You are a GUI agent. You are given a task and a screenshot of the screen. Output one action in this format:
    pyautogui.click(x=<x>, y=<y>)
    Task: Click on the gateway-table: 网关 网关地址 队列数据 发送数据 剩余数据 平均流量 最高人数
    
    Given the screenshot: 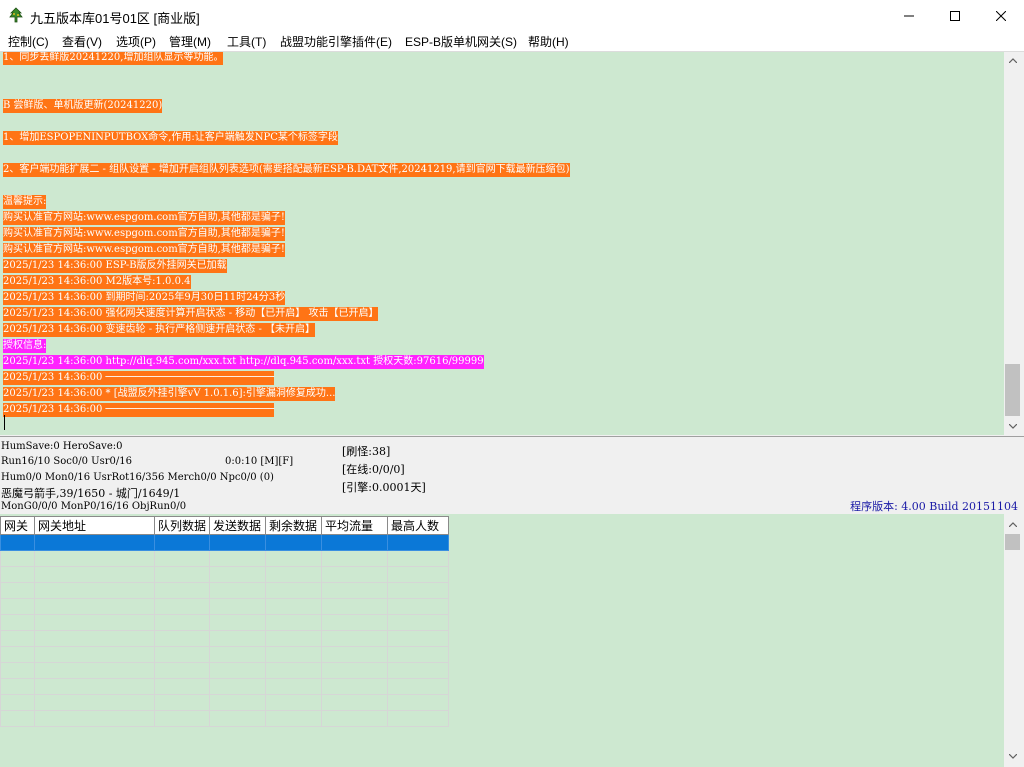 What is the action you would take?
    pyautogui.click(x=225, y=621)
    